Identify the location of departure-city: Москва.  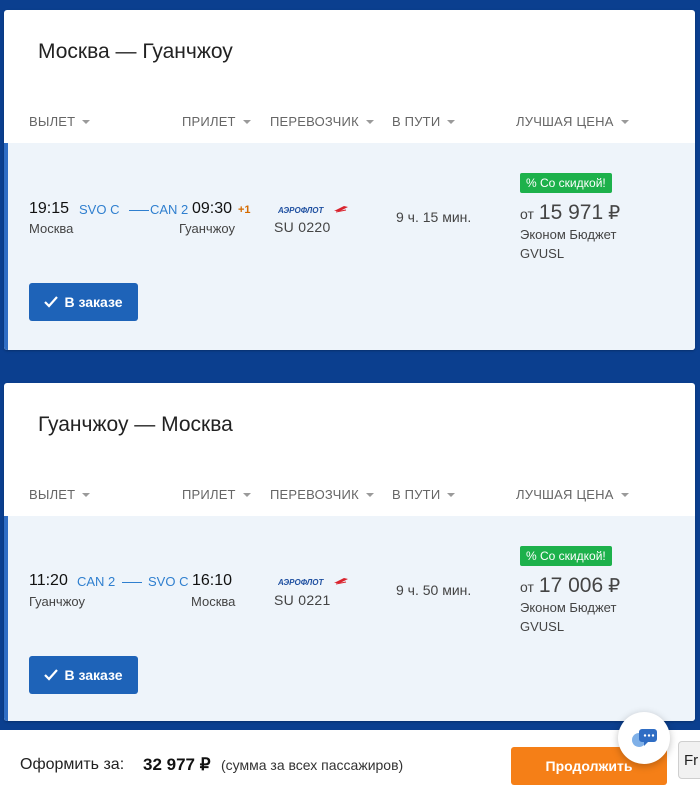
(51, 228).